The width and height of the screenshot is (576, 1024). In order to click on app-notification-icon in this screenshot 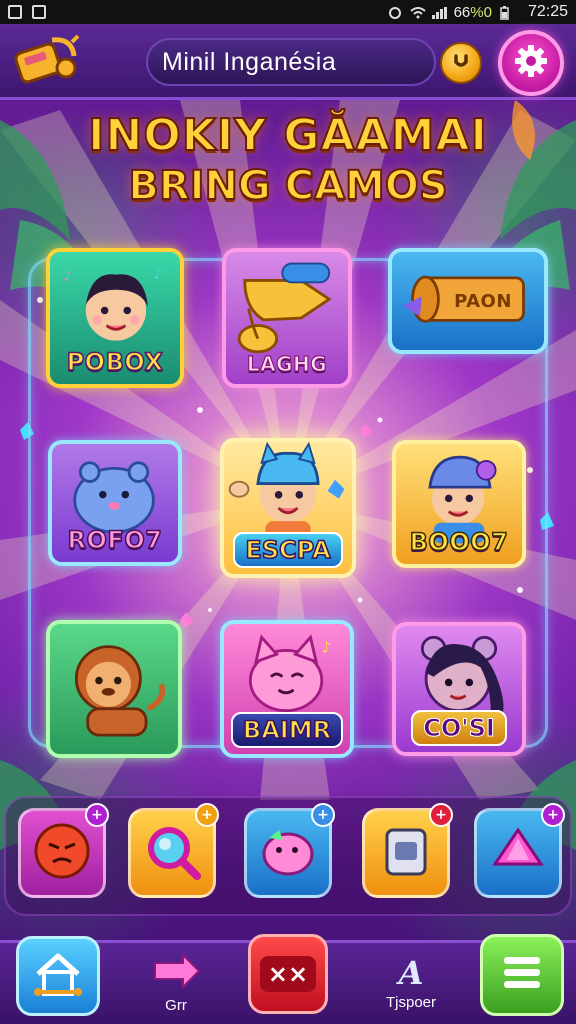, I will do `click(39, 12)`.